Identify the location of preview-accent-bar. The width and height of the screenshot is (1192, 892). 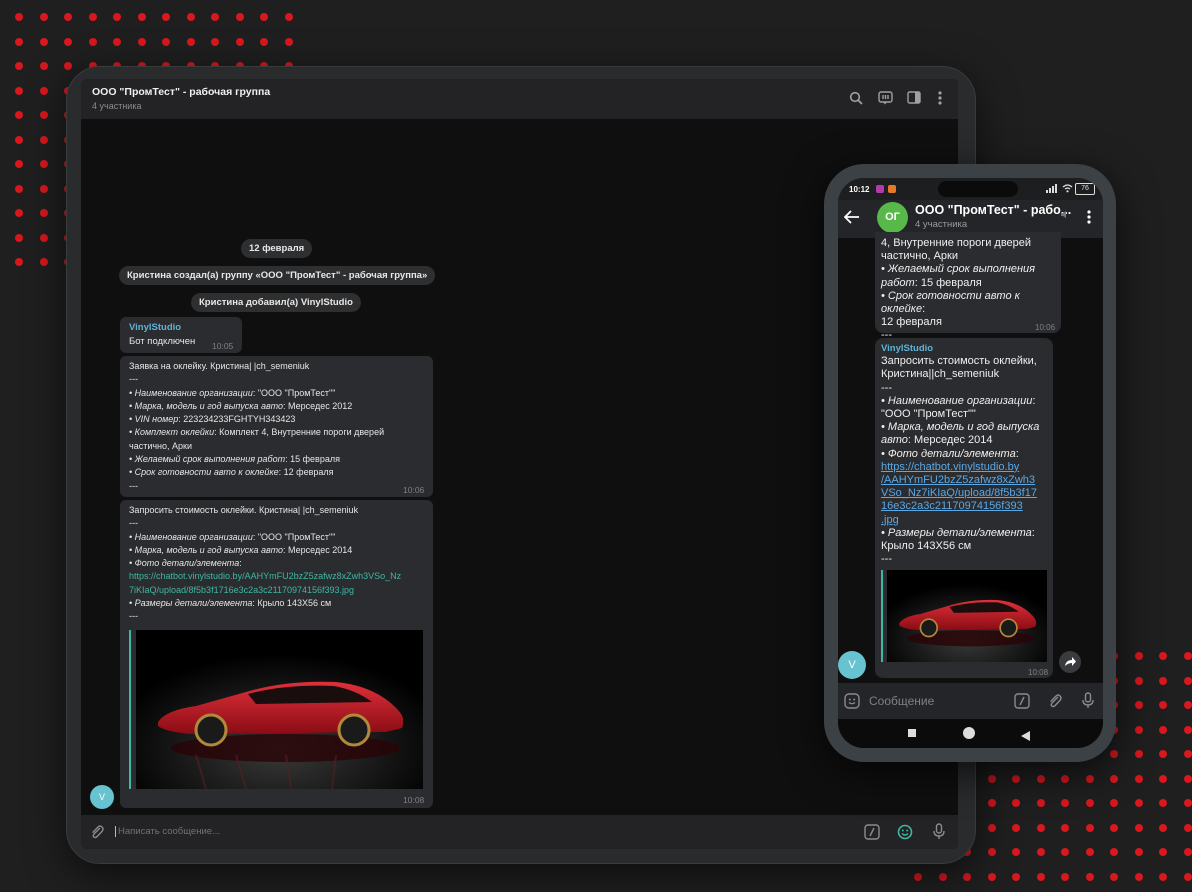
(130, 709).